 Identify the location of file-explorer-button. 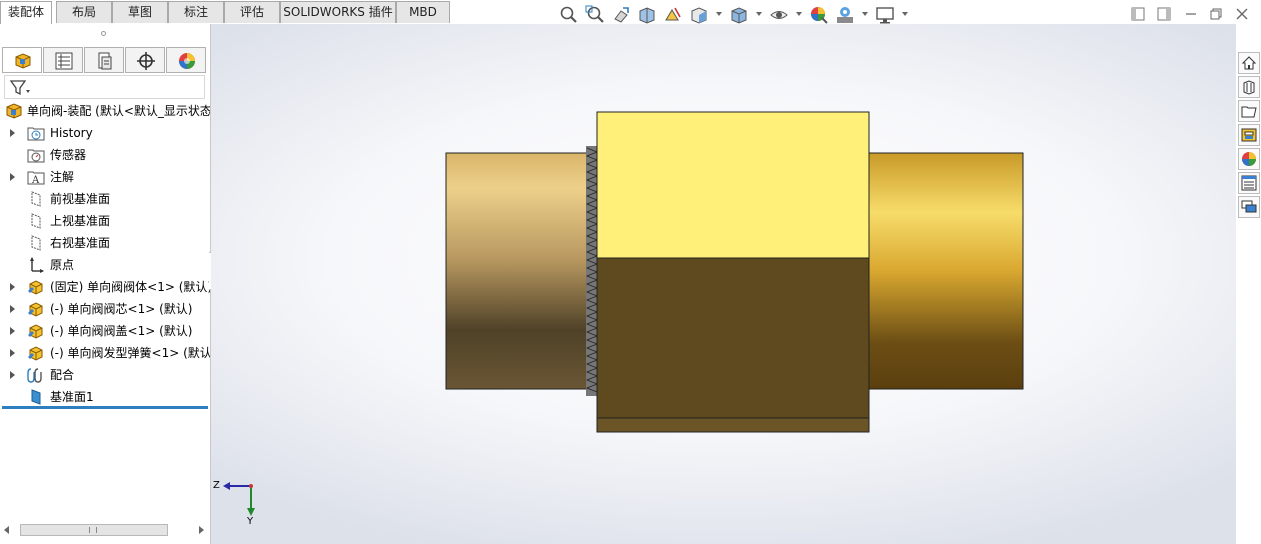
(1249, 111).